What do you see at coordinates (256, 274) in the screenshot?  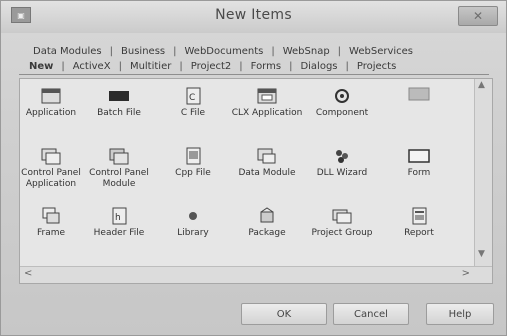 I see `horizontal-scrollbar: < >` at bounding box center [256, 274].